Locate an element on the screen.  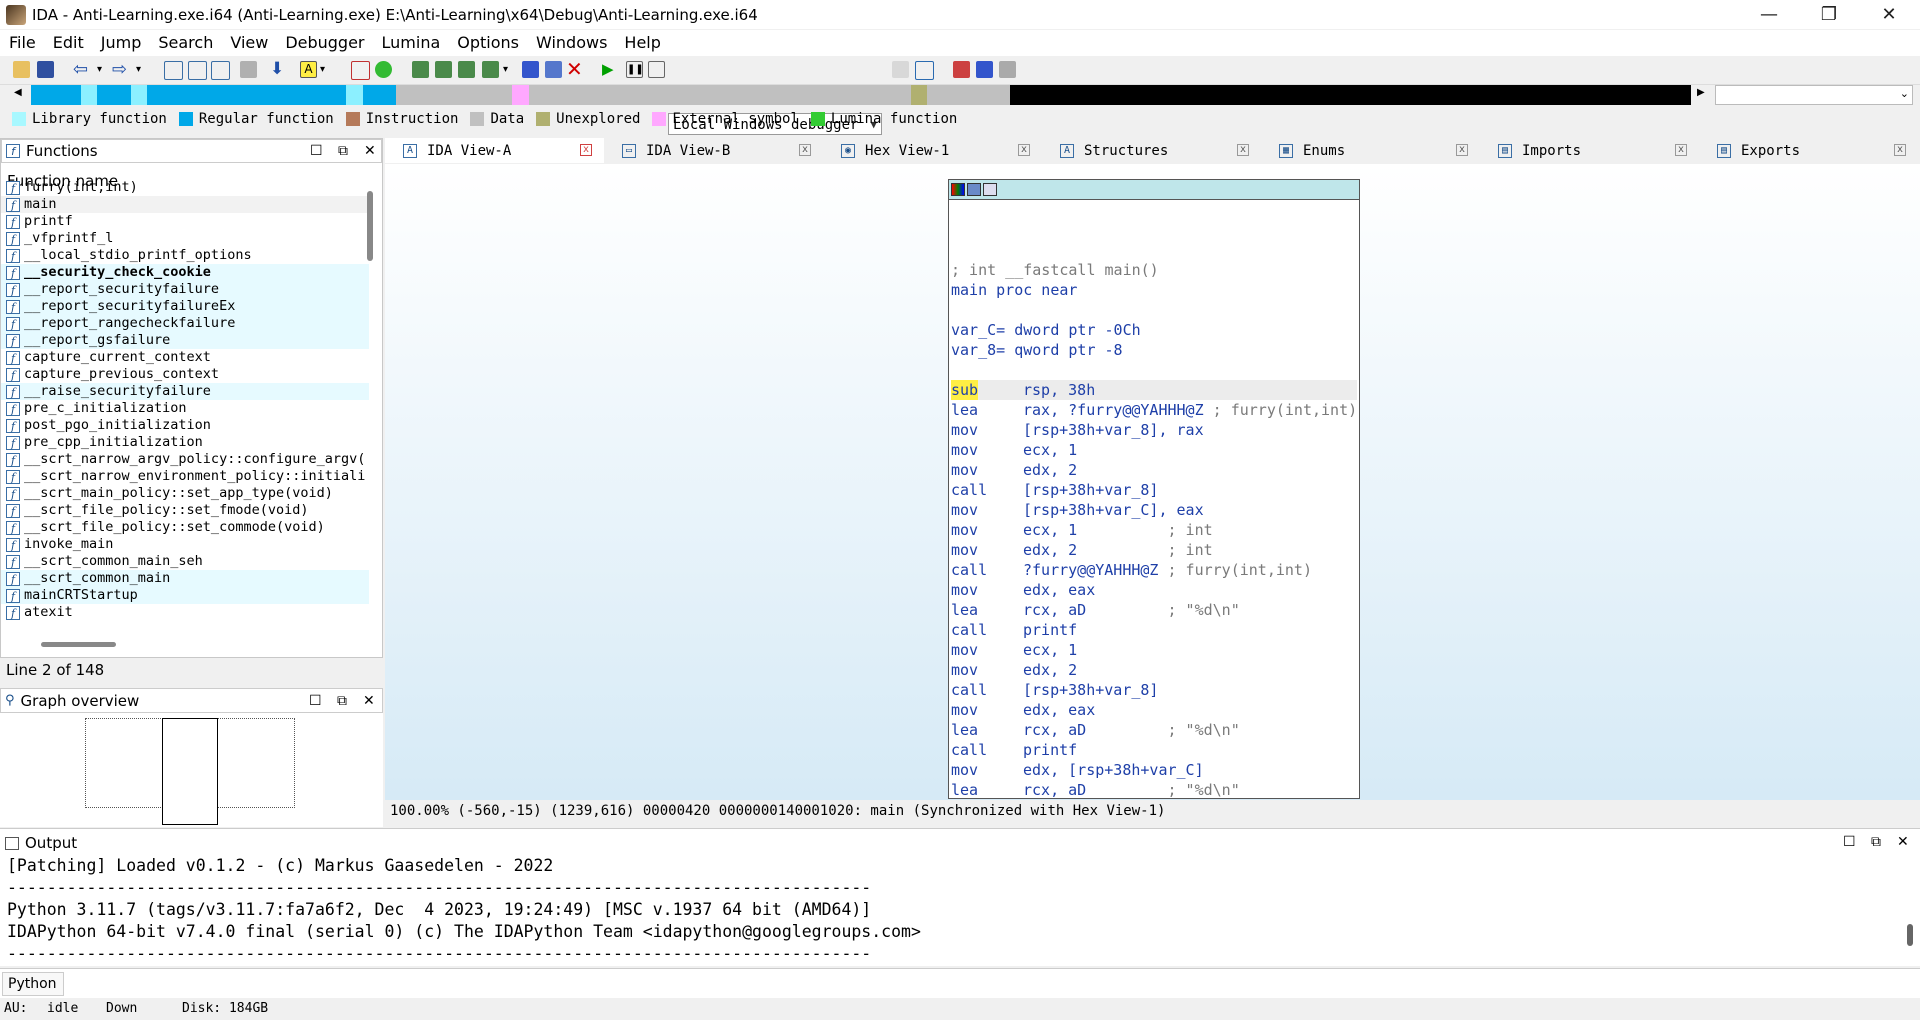
breakpoint-list-icon is located at coordinates (961, 69).